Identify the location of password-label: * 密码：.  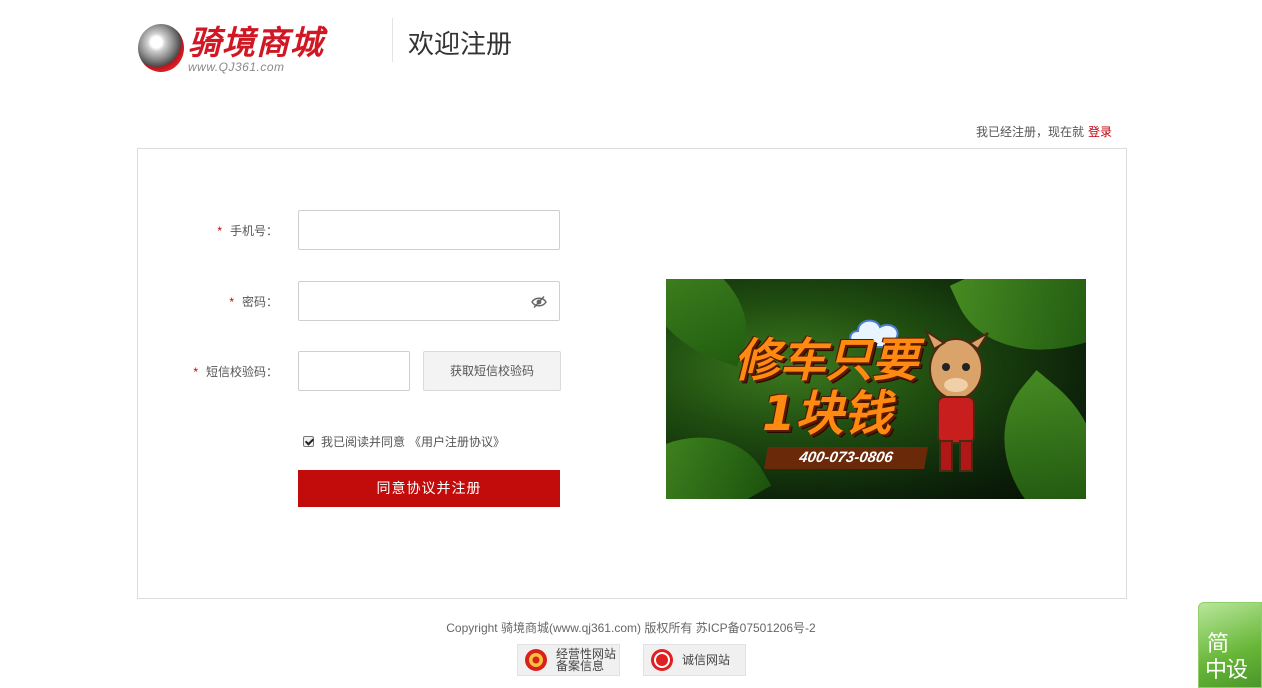
(208, 301).